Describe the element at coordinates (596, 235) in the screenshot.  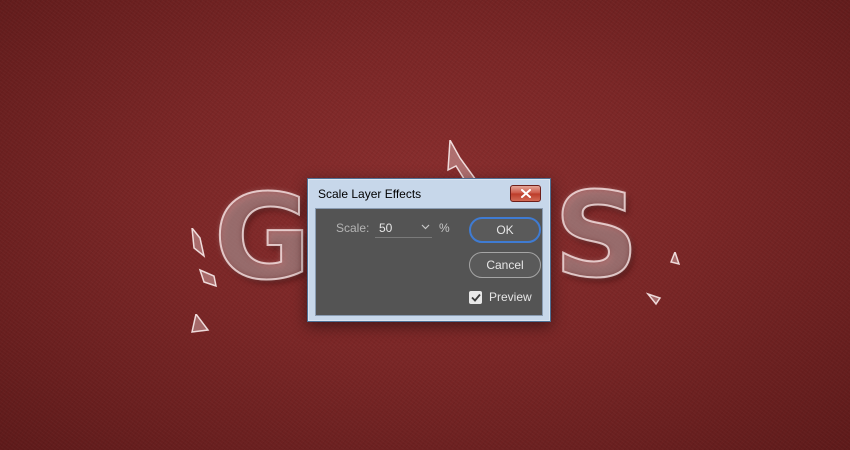
I see `glass-letter-s: S` at that location.